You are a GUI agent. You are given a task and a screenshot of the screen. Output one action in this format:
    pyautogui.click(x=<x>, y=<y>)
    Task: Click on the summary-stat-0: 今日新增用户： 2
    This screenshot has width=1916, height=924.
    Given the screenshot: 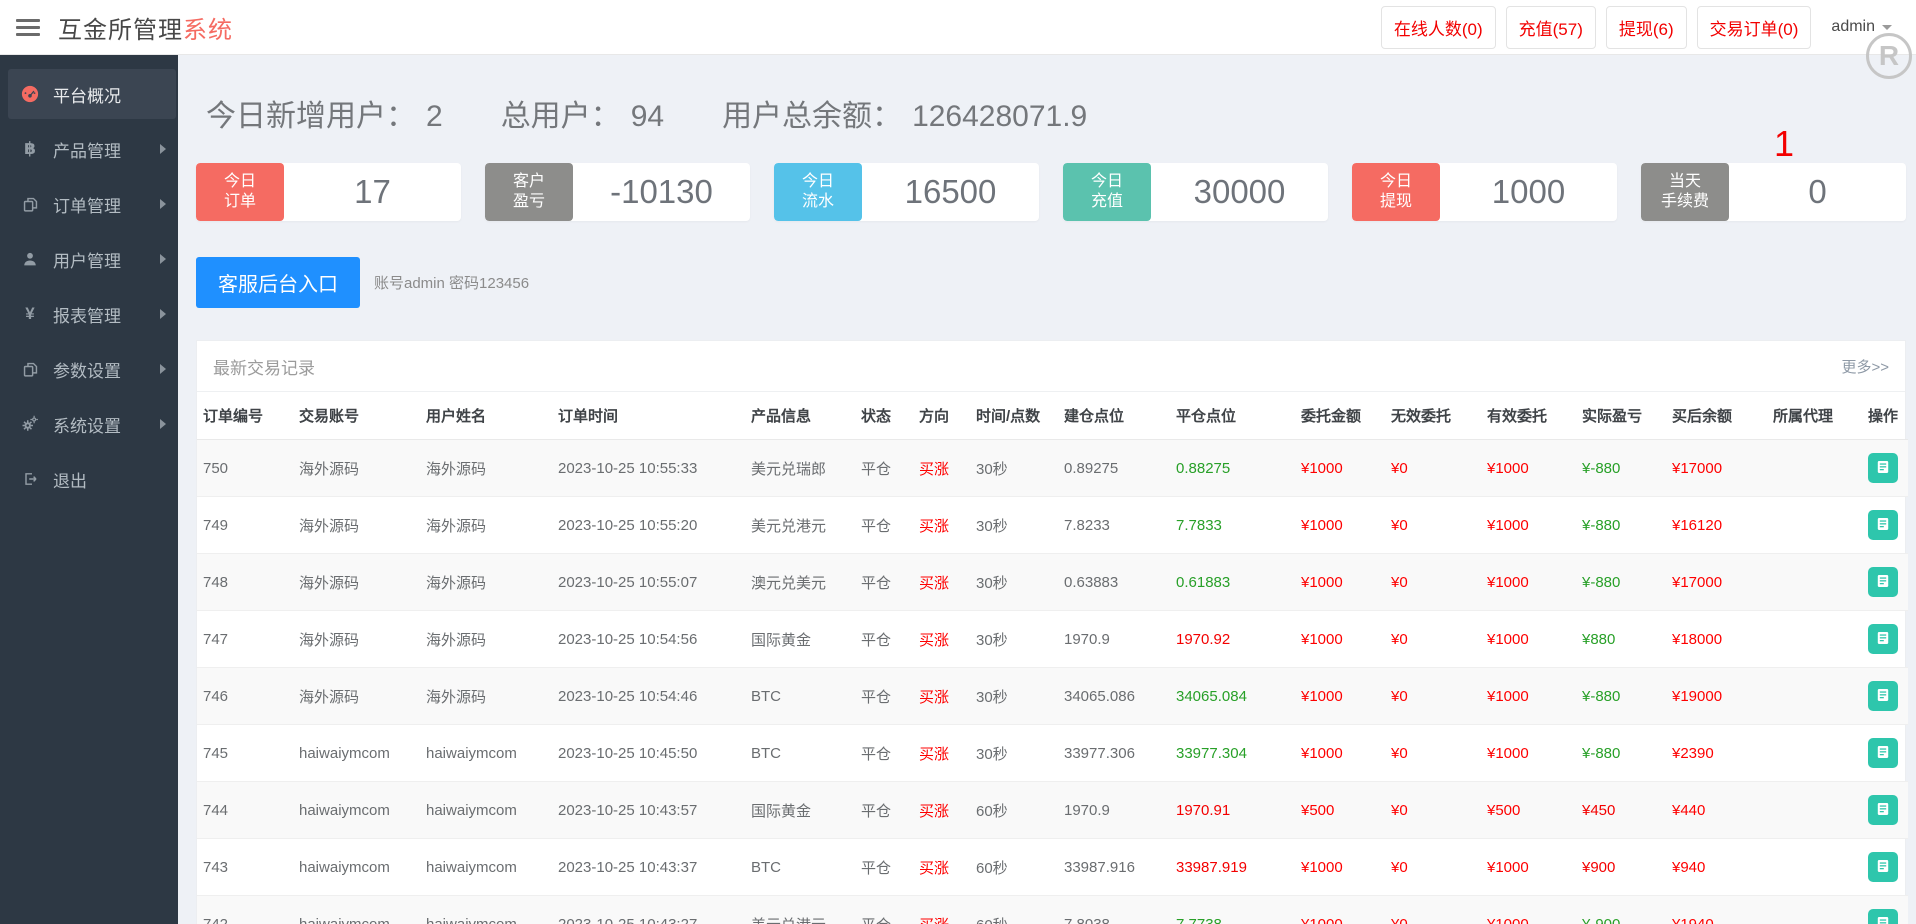 What is the action you would take?
    pyautogui.click(x=324, y=113)
    